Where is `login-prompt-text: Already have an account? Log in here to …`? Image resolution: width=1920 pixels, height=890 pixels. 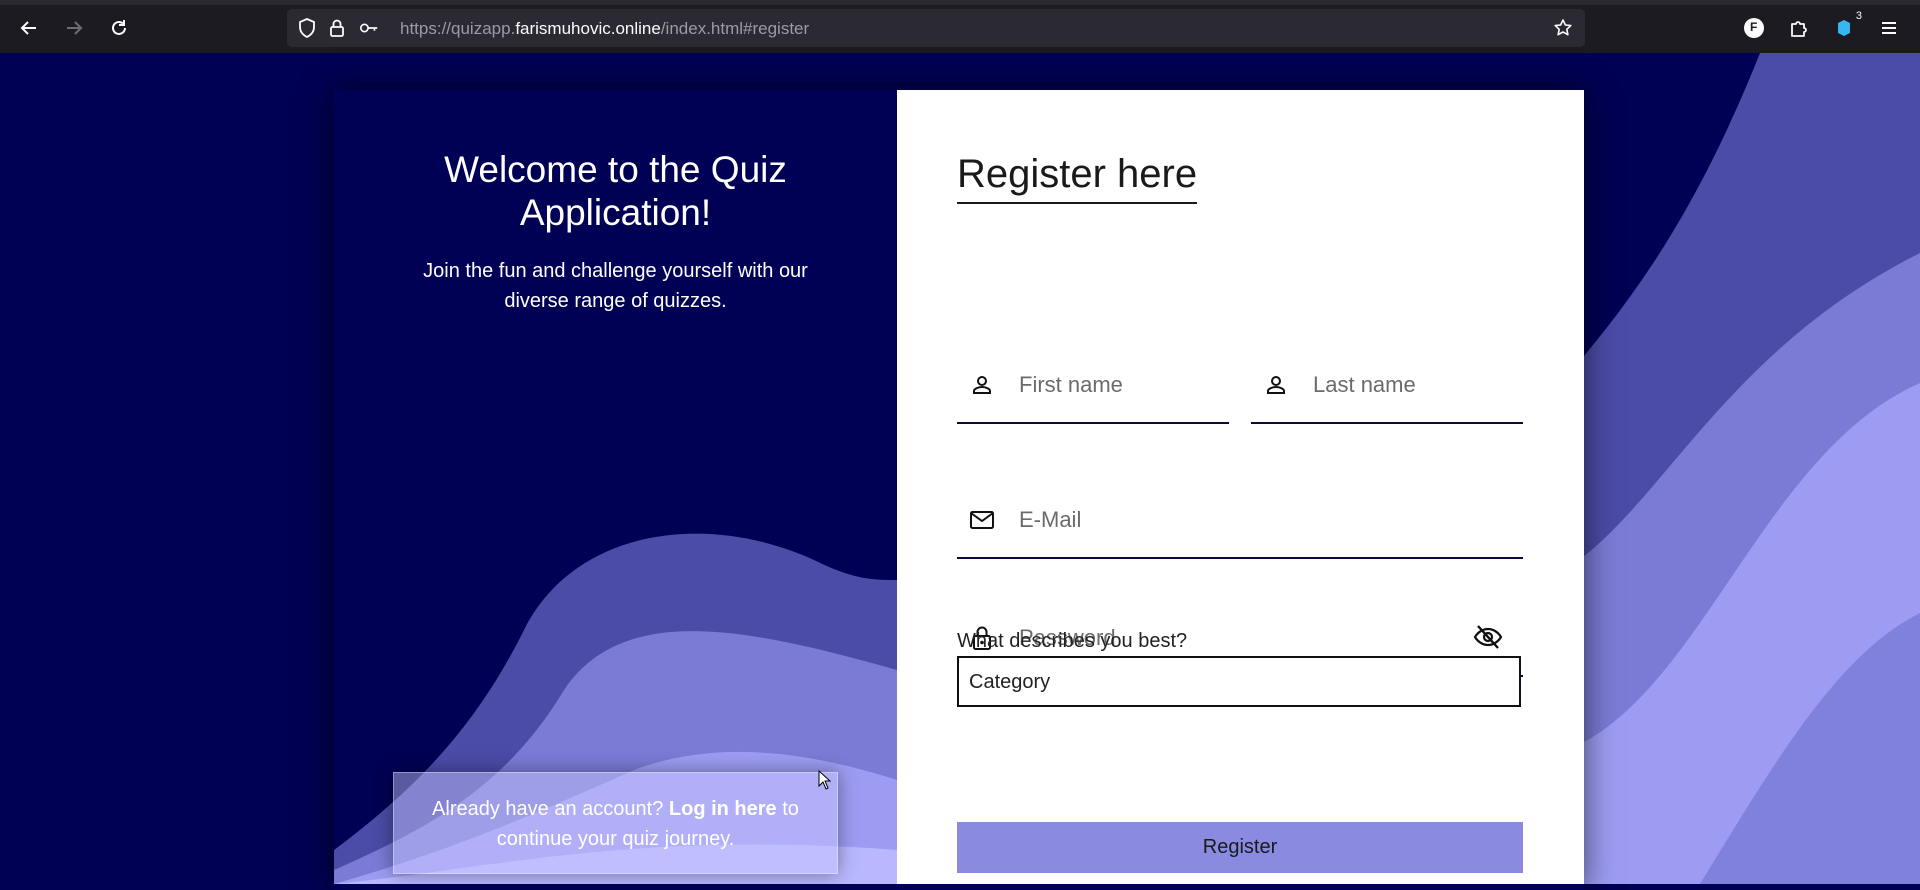
login-prompt-text: Already have an account? Log in here to … is located at coordinates (615, 824).